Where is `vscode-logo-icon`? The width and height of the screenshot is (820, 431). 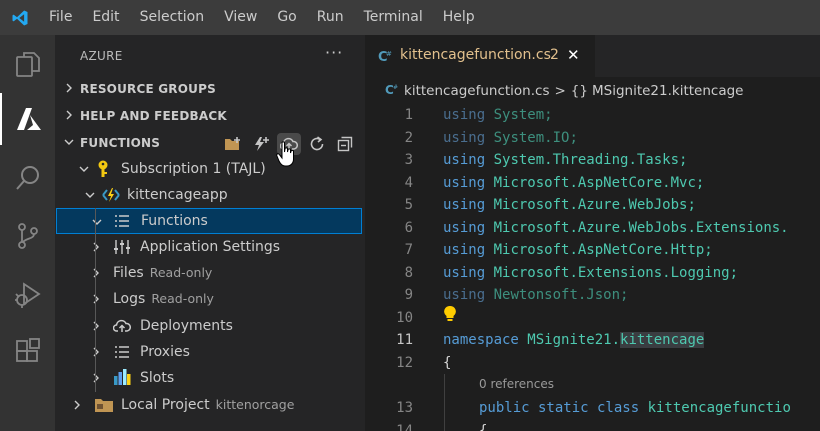
vscode-logo-icon is located at coordinates (20, 17).